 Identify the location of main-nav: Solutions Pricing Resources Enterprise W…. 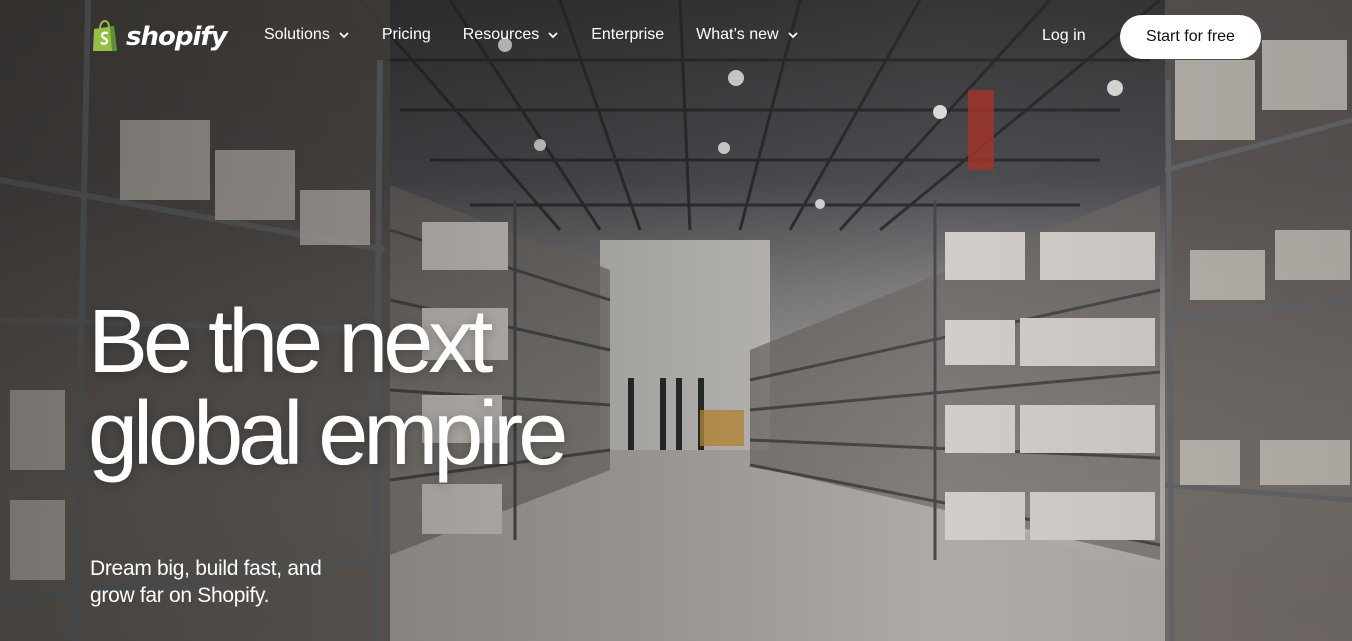
(547, 35).